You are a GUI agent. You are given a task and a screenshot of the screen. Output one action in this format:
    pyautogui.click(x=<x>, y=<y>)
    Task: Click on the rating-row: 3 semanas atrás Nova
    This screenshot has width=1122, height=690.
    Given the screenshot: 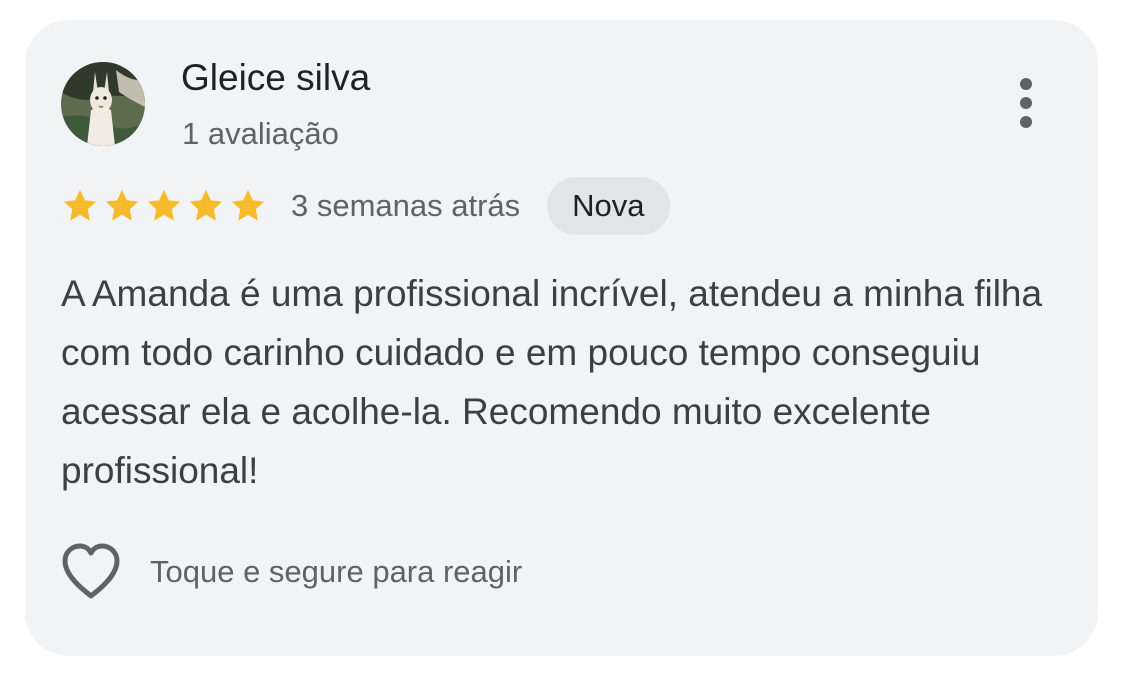 What is the action you would take?
    pyautogui.click(x=365, y=206)
    